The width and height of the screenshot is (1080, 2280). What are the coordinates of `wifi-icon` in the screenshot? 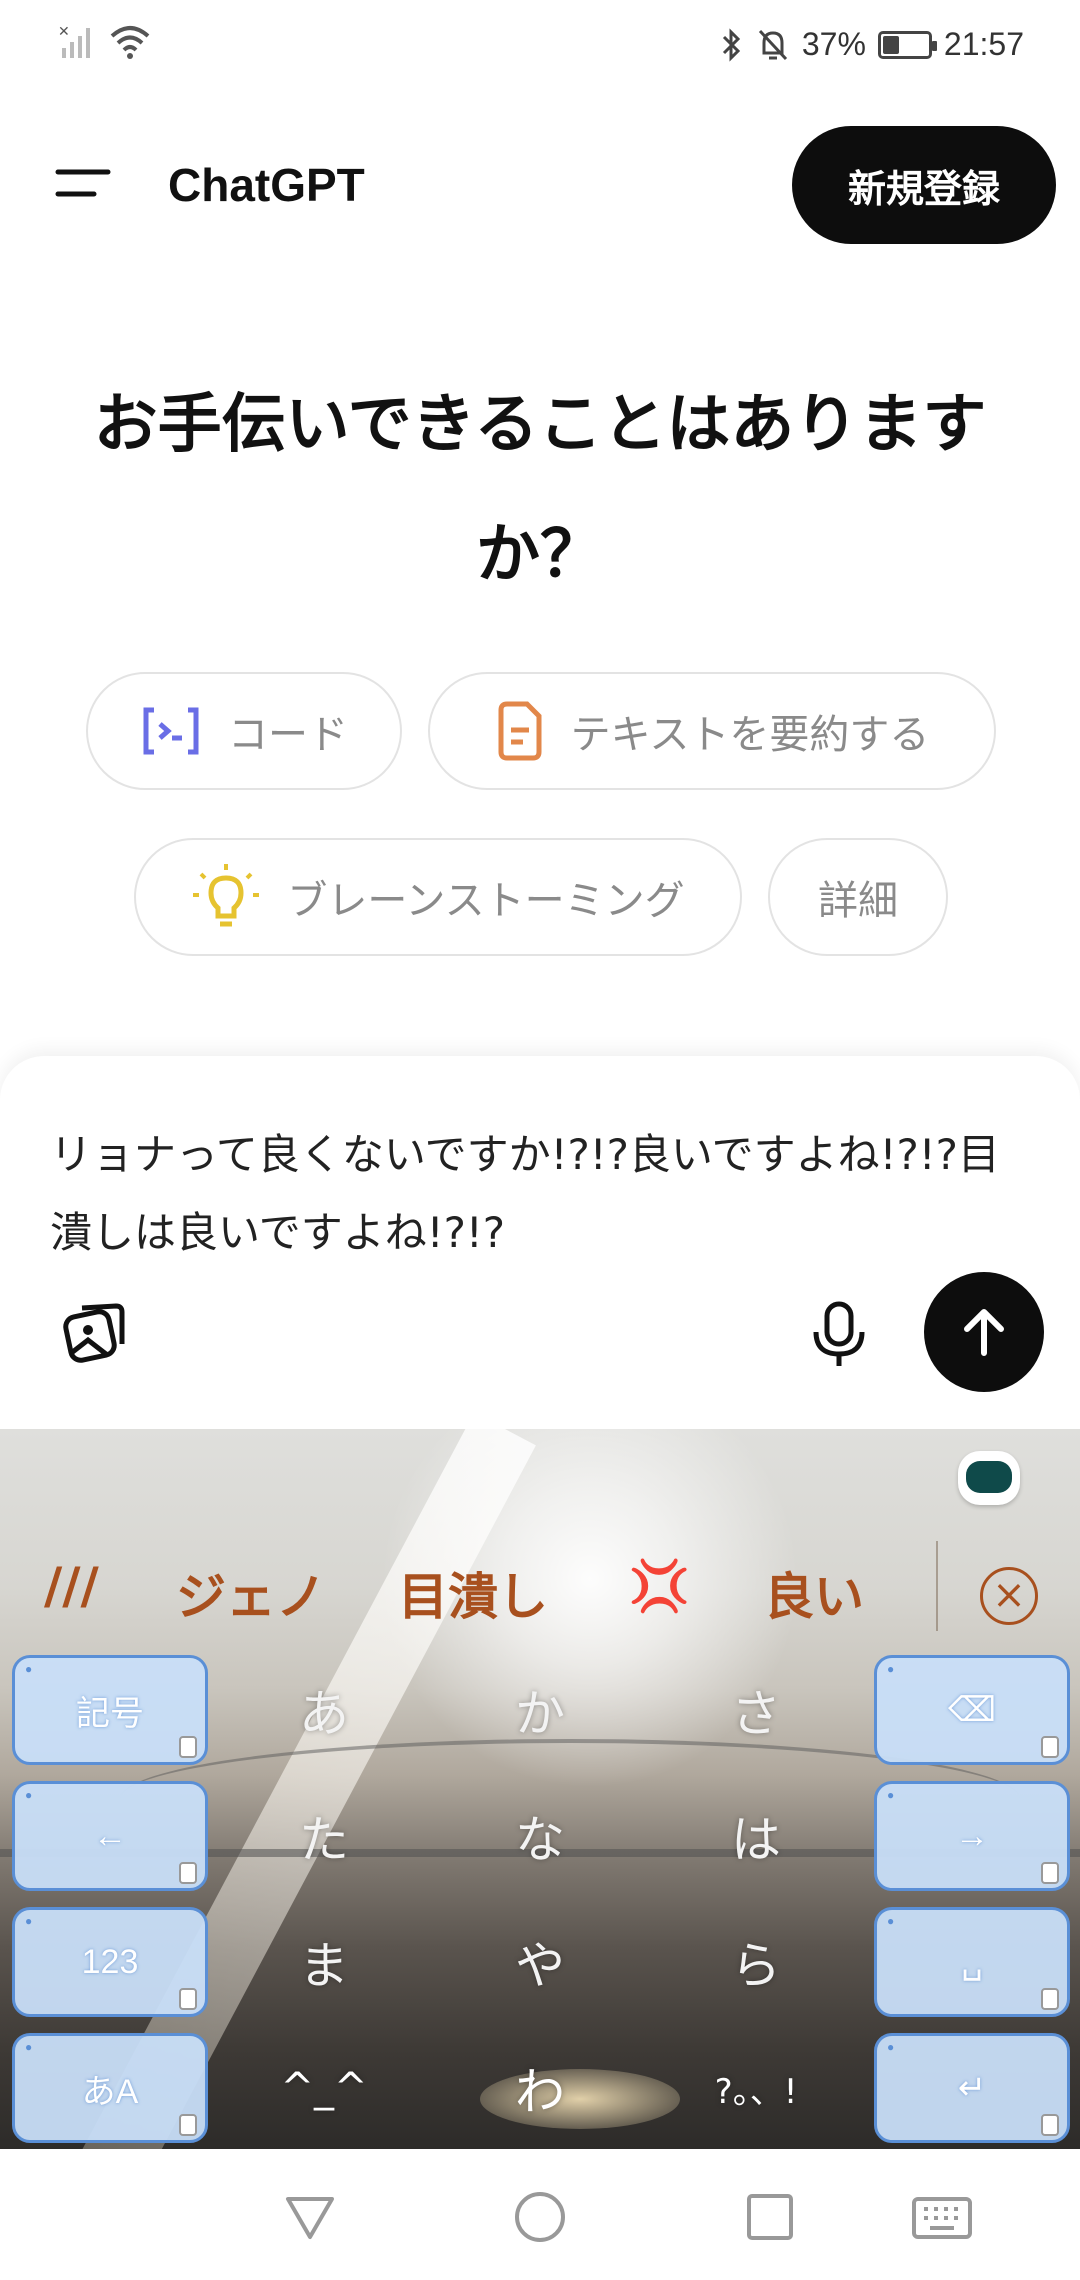 It's located at (130, 42).